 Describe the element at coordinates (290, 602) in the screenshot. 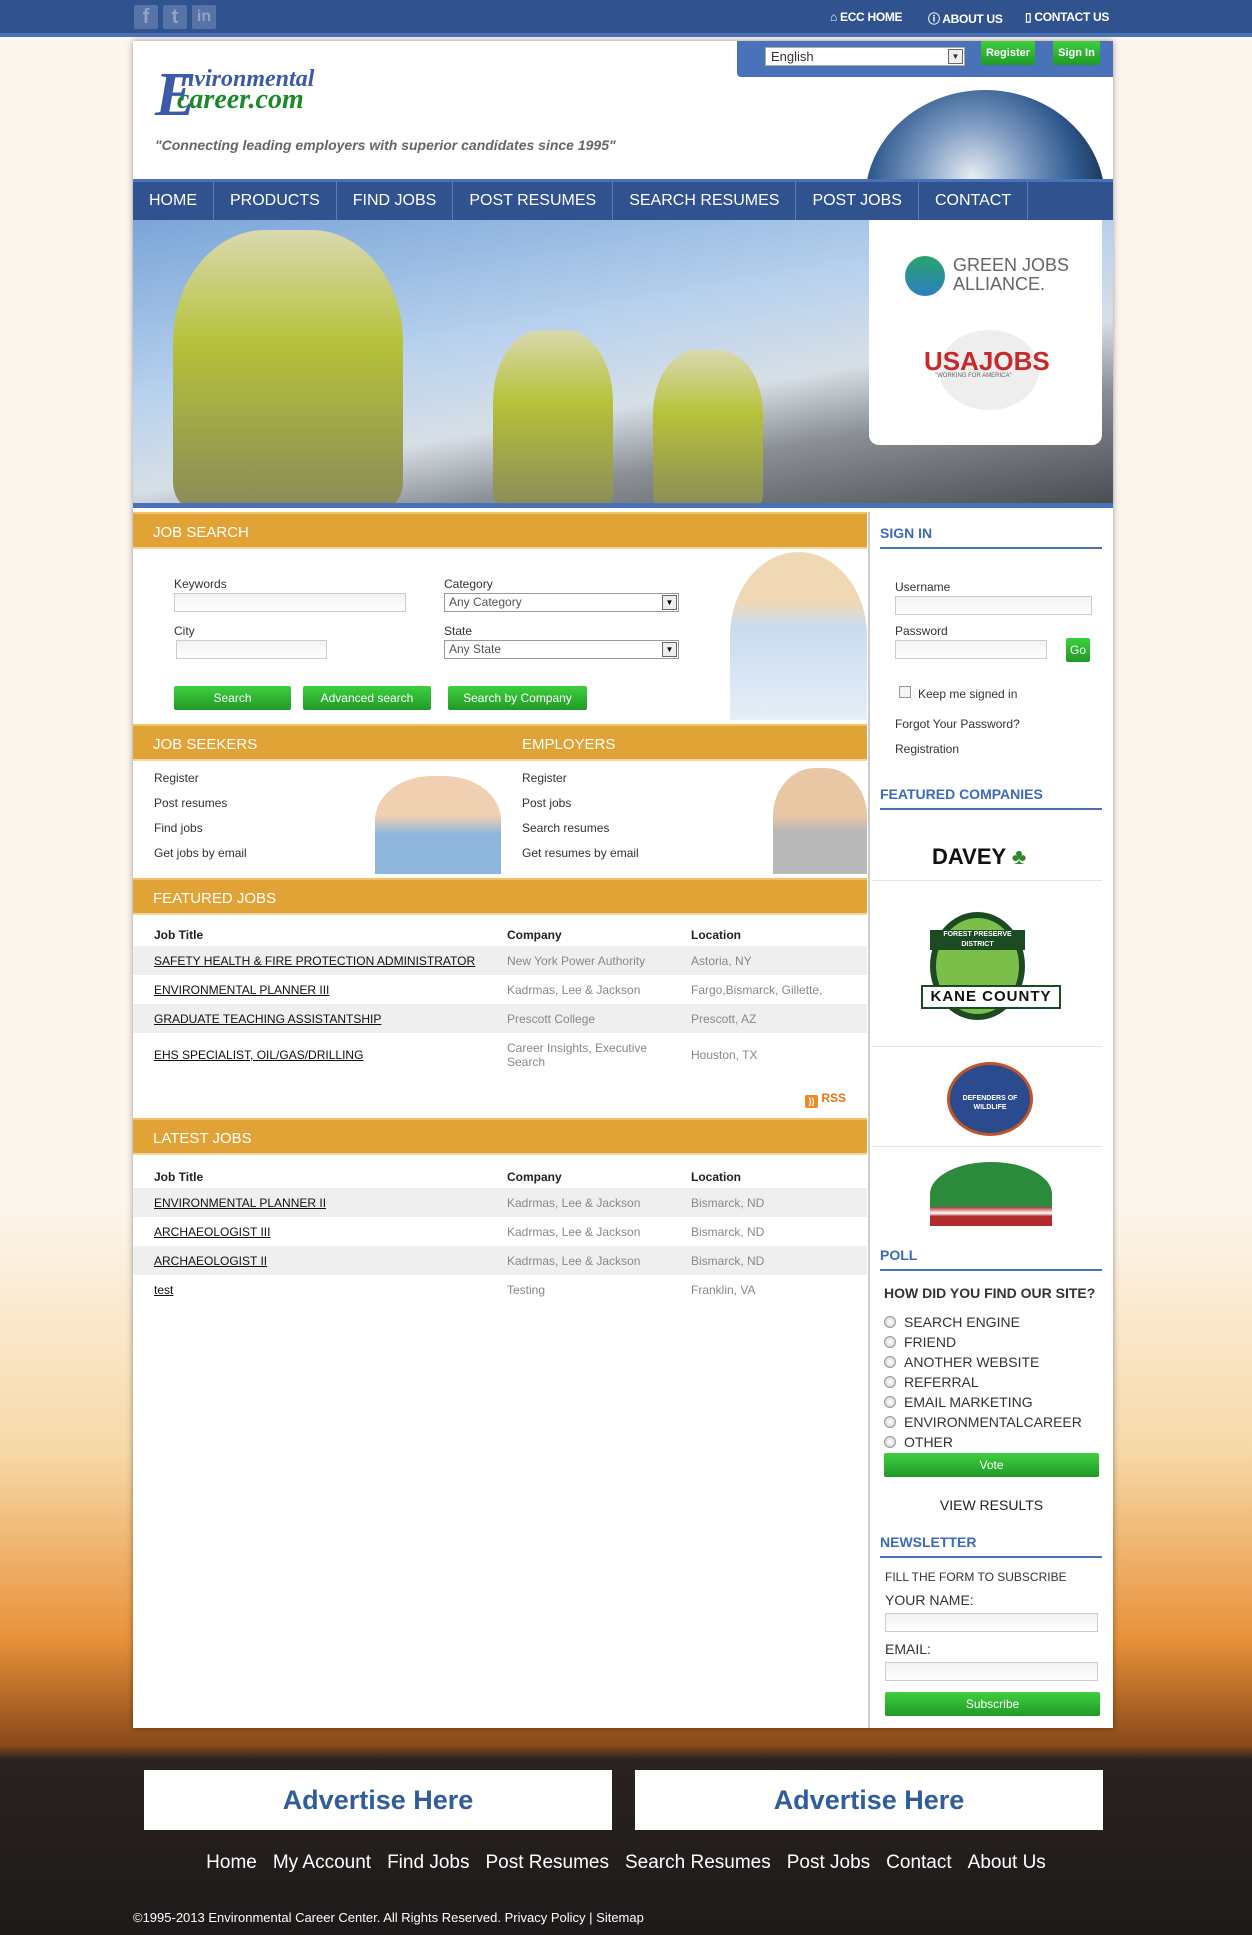

I see `keywords-input` at that location.